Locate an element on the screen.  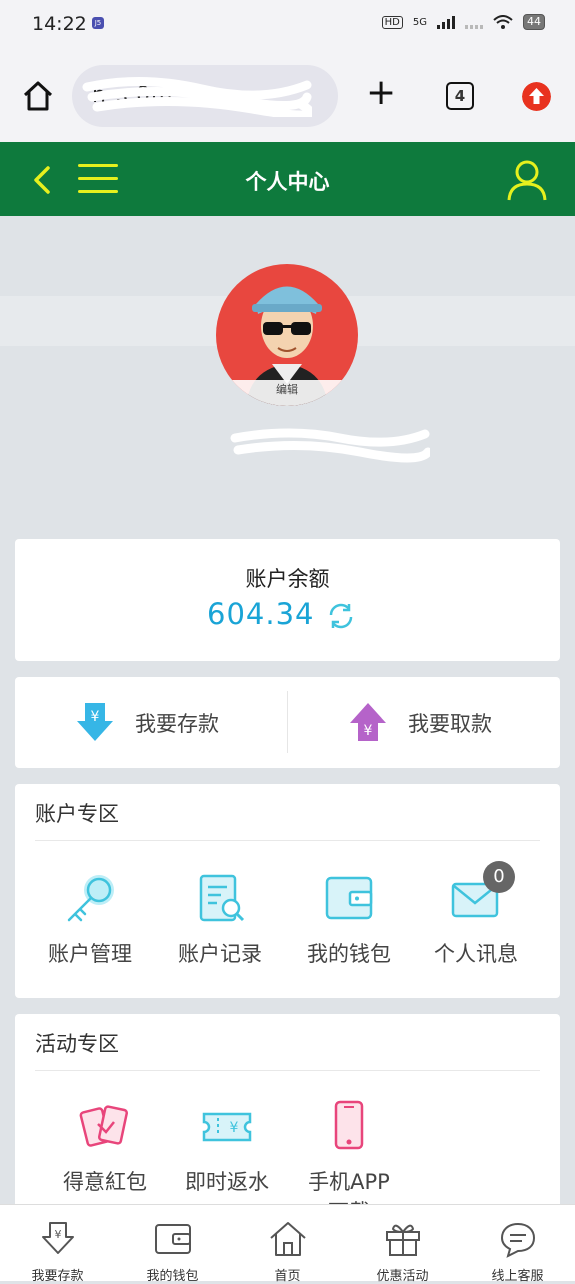
username-redacted is located at coordinates (330, 445).